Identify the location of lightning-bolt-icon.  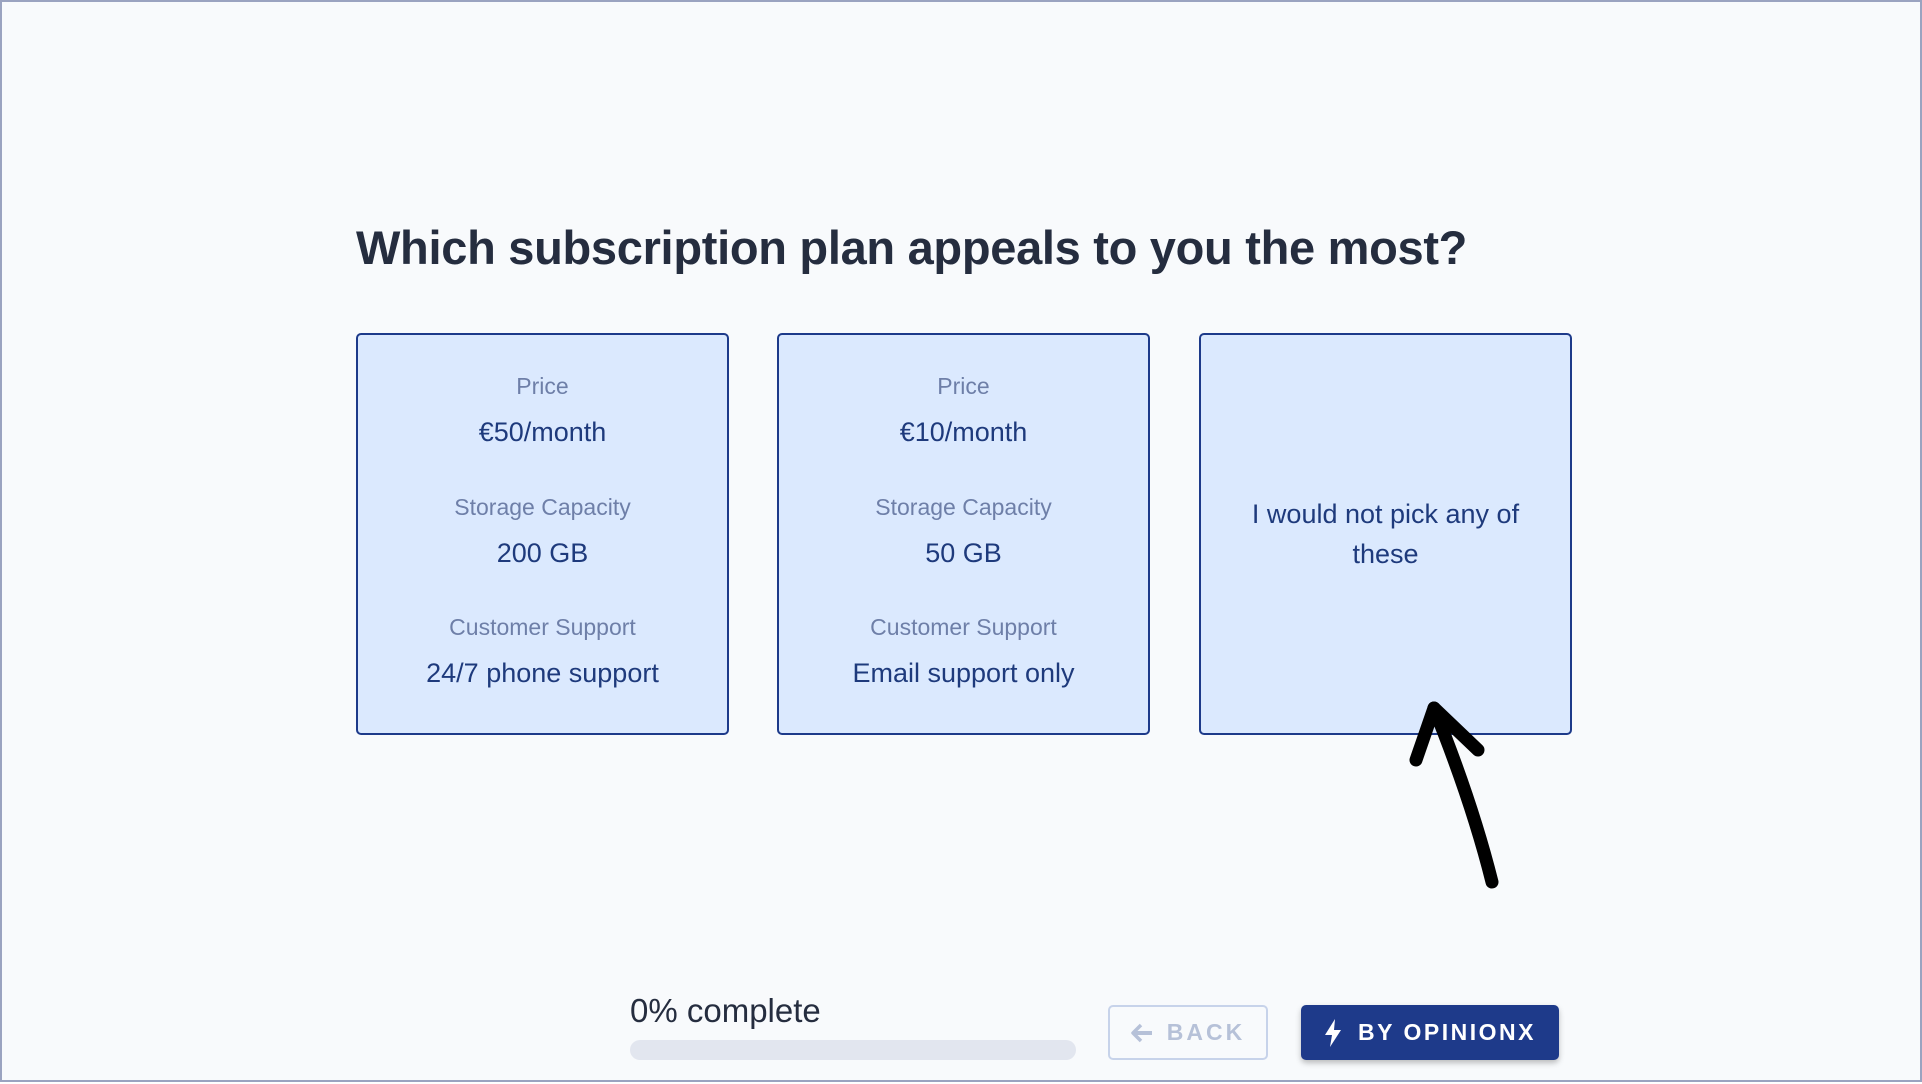
(1333, 1032).